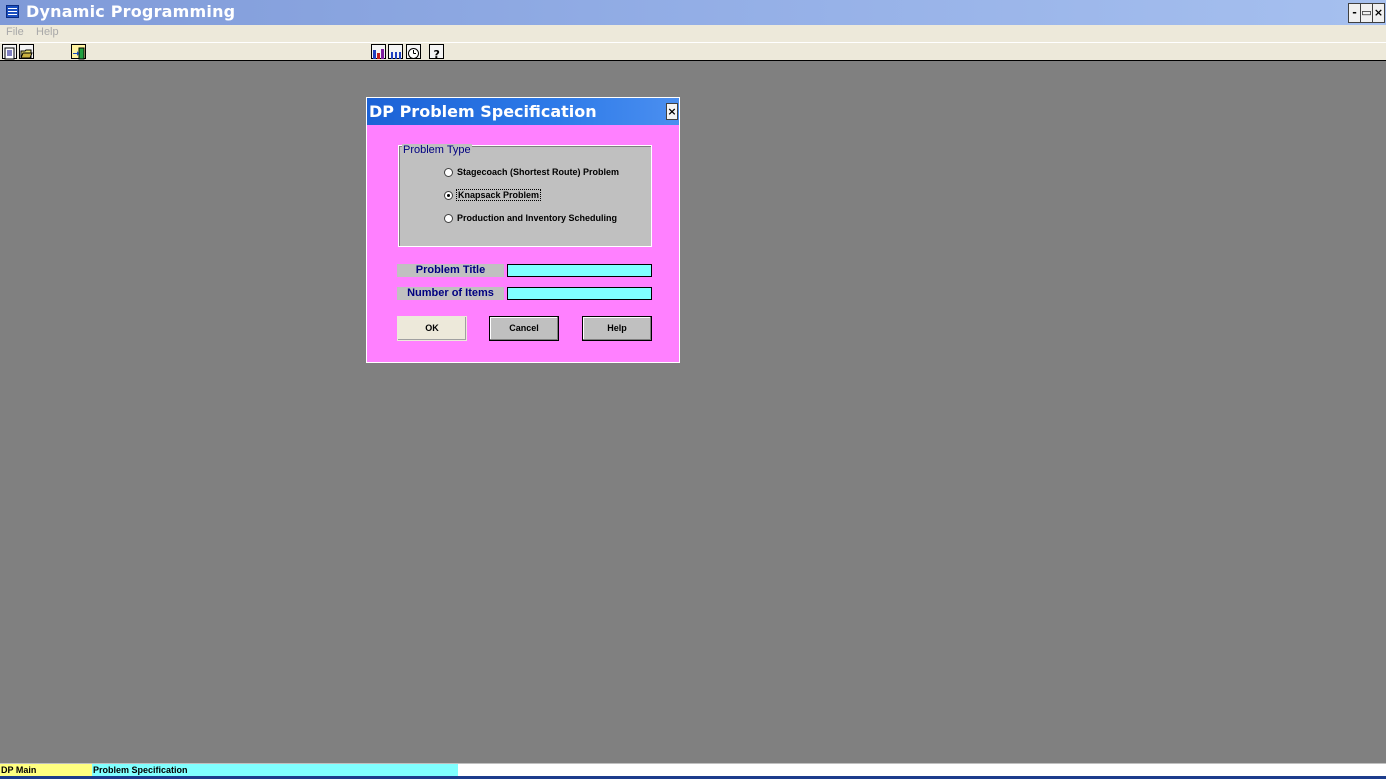 The height and width of the screenshot is (779, 1386). Describe the element at coordinates (131, 11) in the screenshot. I see `app-title: Dynamic Programming` at that location.